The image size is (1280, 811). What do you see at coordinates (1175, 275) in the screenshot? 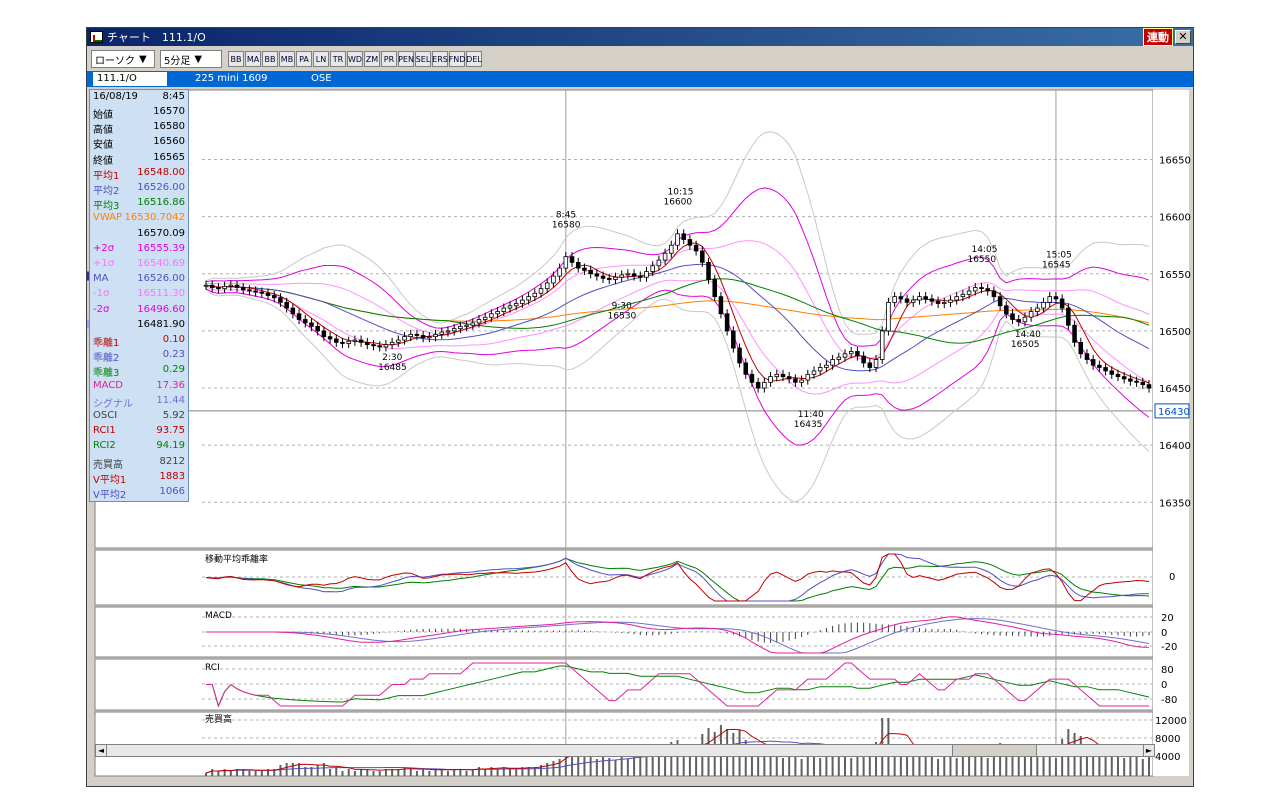
I see `price-tick-label: 16550` at bounding box center [1175, 275].